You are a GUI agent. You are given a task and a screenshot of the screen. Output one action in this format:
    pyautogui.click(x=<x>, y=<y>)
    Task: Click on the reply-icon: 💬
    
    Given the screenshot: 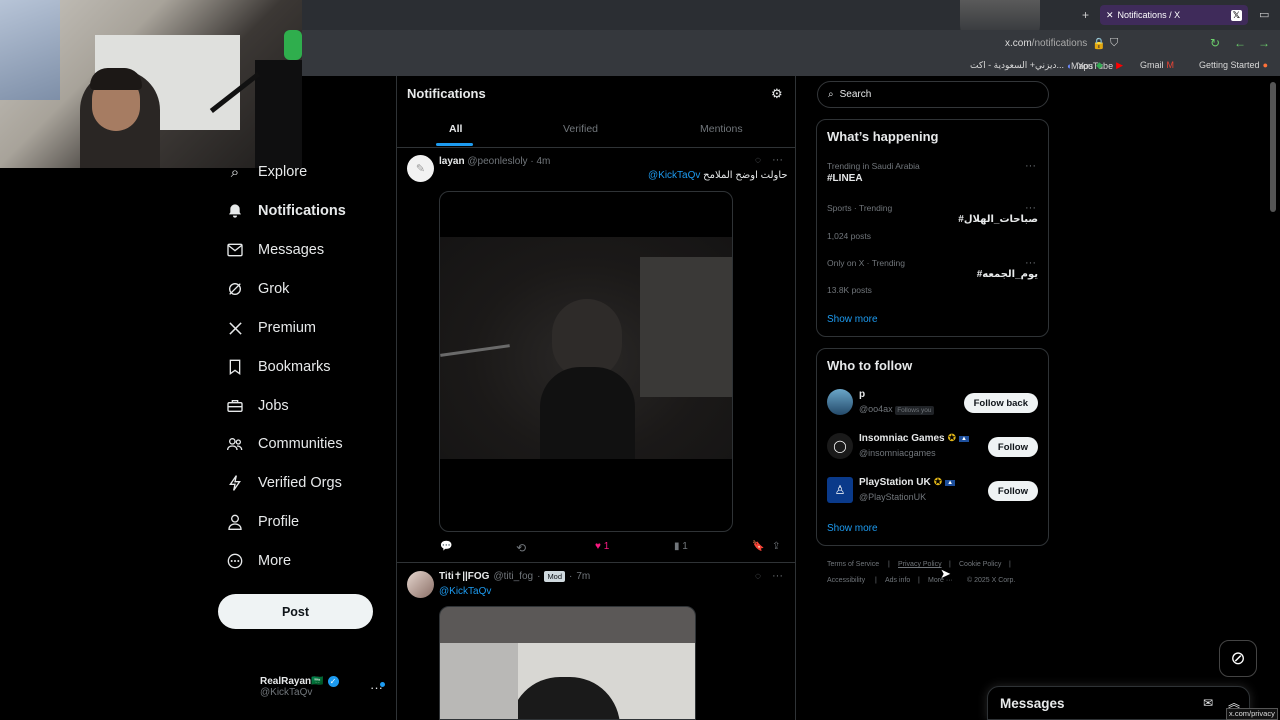 What is the action you would take?
    pyautogui.click(x=446, y=546)
    